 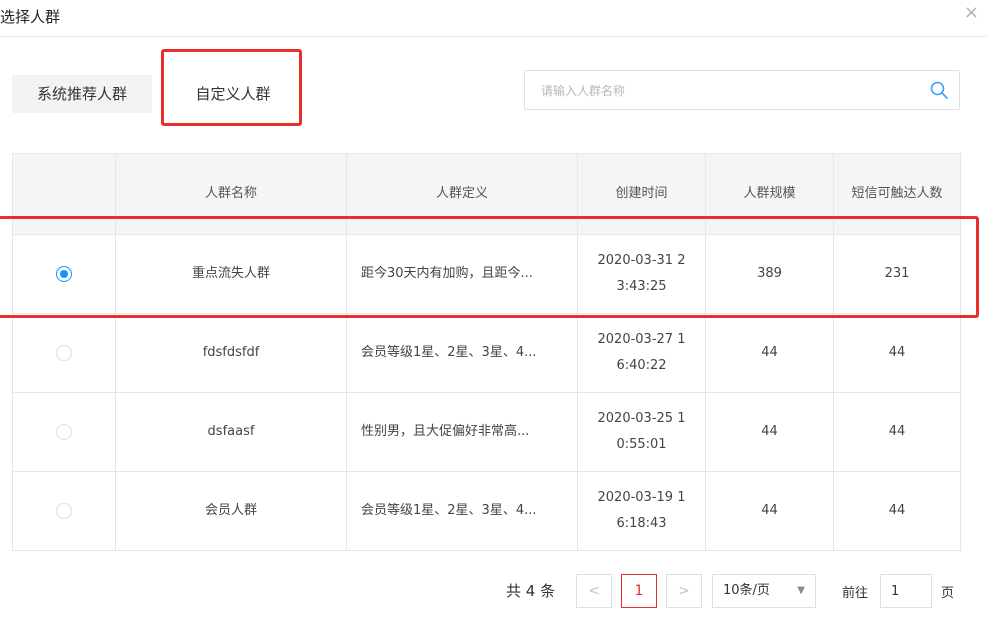 What do you see at coordinates (939, 90) in the screenshot?
I see `search-icon` at bounding box center [939, 90].